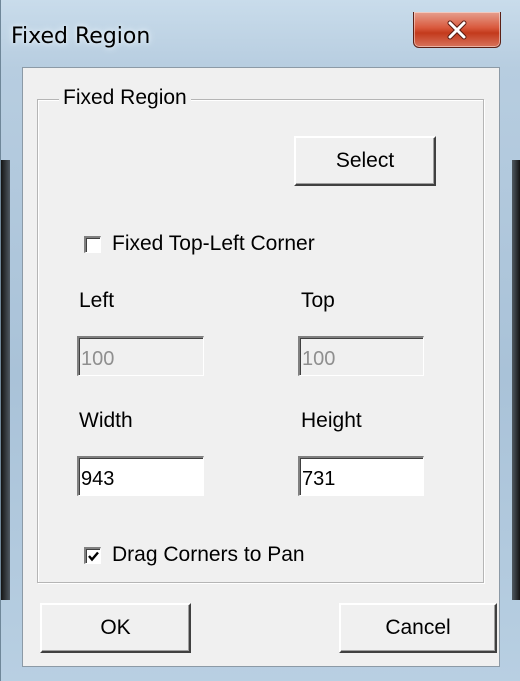  What do you see at coordinates (213, 244) in the screenshot?
I see `fixed-top-left-label: Fixed Top-Left Corner` at bounding box center [213, 244].